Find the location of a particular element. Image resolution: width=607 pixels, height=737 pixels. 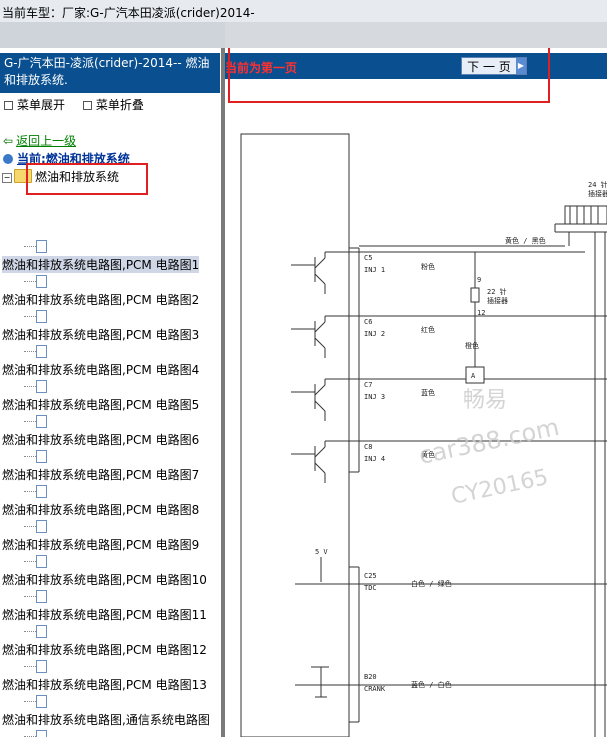

vehicle-info: 当前车型：厂家:G-广汽本田凌派(crider)2014- is located at coordinates (128, 12).